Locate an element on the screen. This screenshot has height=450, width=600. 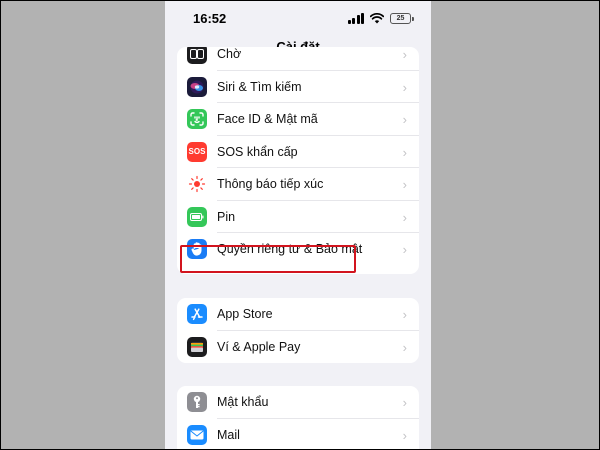
battery-status-icon: 25 is located at coordinates (402, 18).